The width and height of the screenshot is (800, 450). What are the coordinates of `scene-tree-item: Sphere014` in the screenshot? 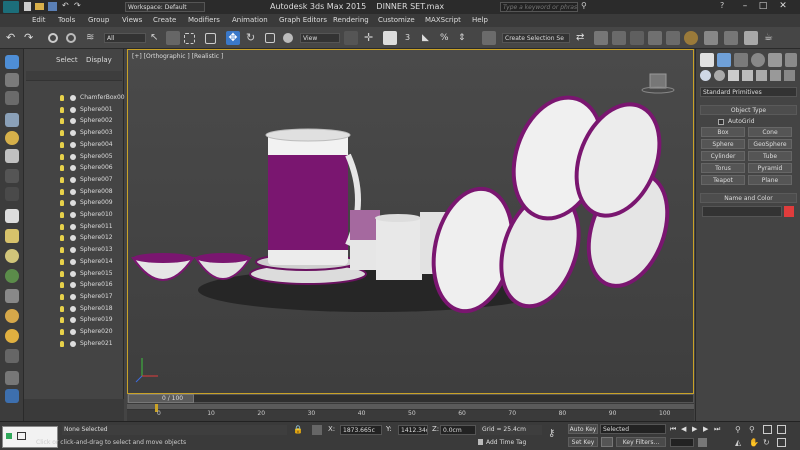 It's located at (96, 261).